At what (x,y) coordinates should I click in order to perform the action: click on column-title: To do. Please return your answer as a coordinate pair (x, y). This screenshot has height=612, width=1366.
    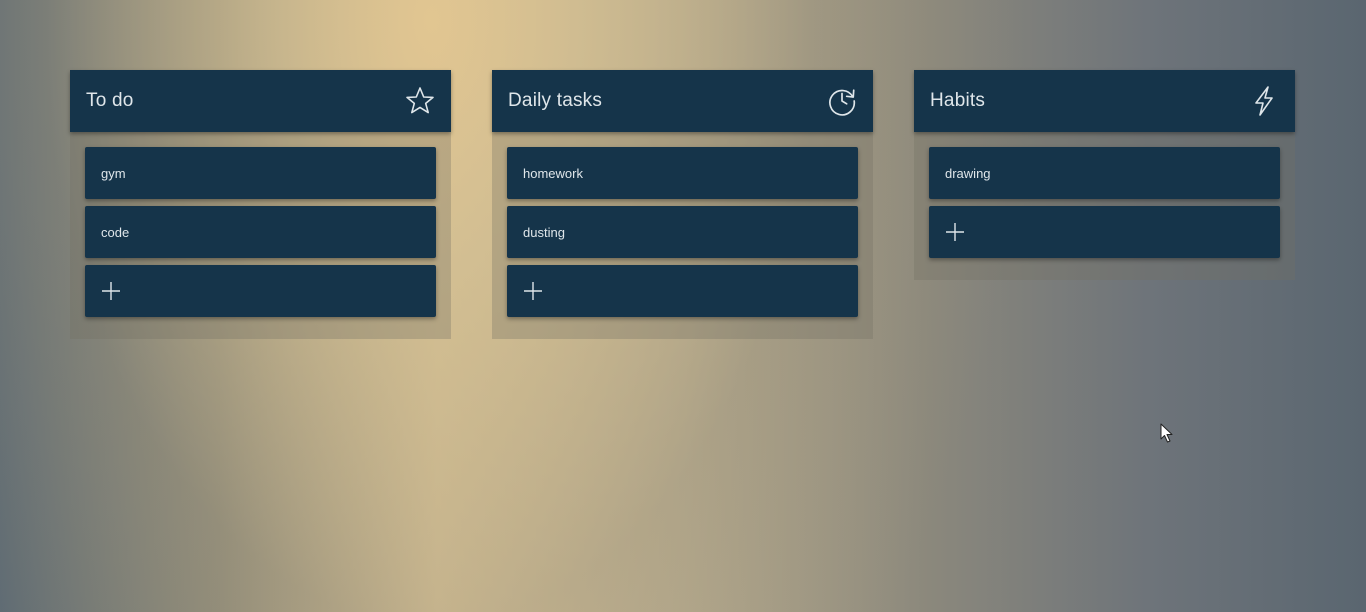
    Looking at the image, I should click on (110, 100).